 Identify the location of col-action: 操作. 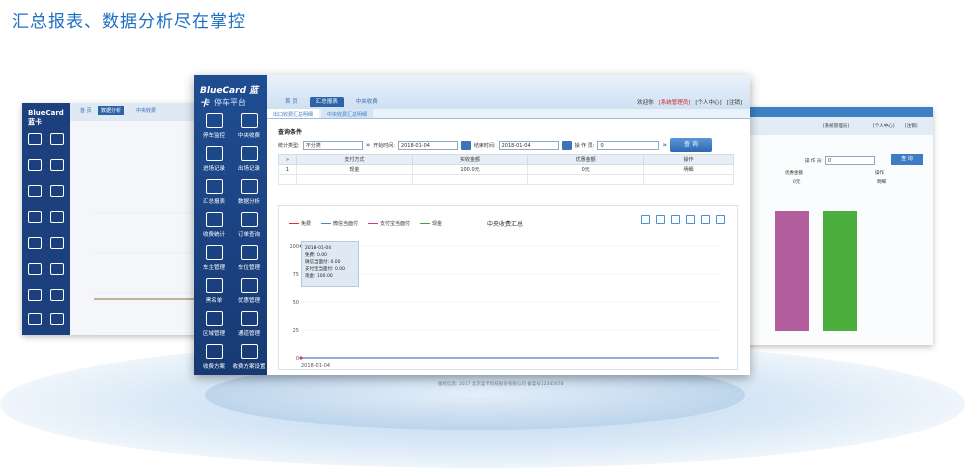
(688, 159).